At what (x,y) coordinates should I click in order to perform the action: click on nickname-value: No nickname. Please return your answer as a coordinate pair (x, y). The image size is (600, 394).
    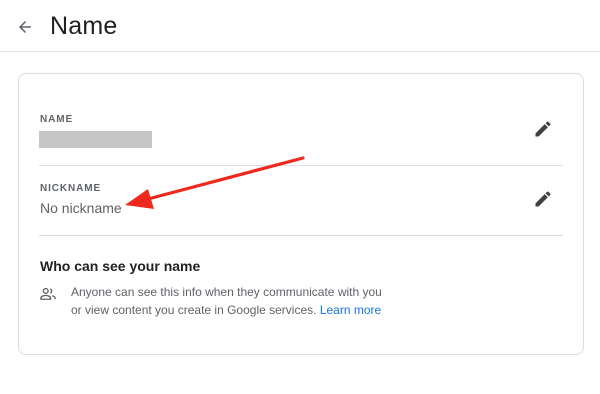
    Looking at the image, I should click on (81, 208).